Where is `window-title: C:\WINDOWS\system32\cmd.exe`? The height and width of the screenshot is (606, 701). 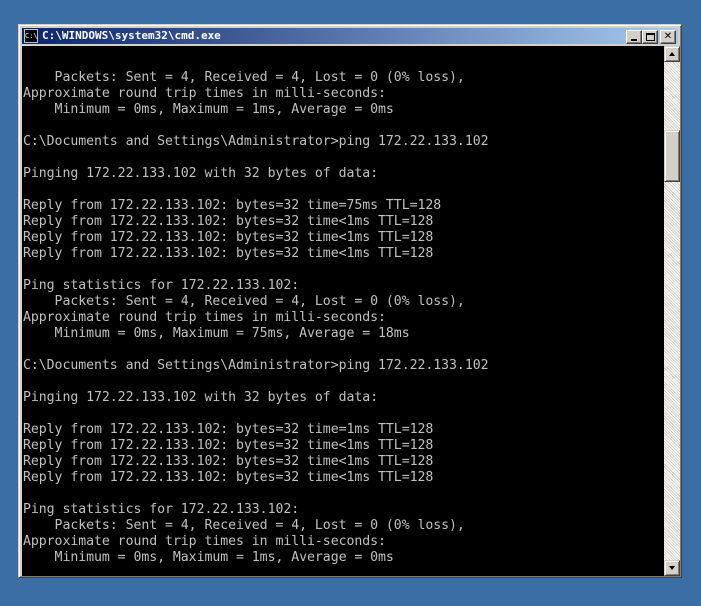
window-title: C:\WINDOWS\system32\cmd.exe is located at coordinates (131, 35).